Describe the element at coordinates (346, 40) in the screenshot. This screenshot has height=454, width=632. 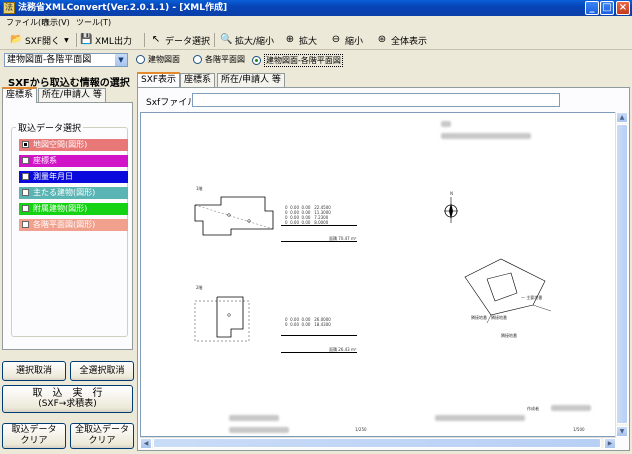
I see `zoom-out-button: ⊖ 縮小` at that location.